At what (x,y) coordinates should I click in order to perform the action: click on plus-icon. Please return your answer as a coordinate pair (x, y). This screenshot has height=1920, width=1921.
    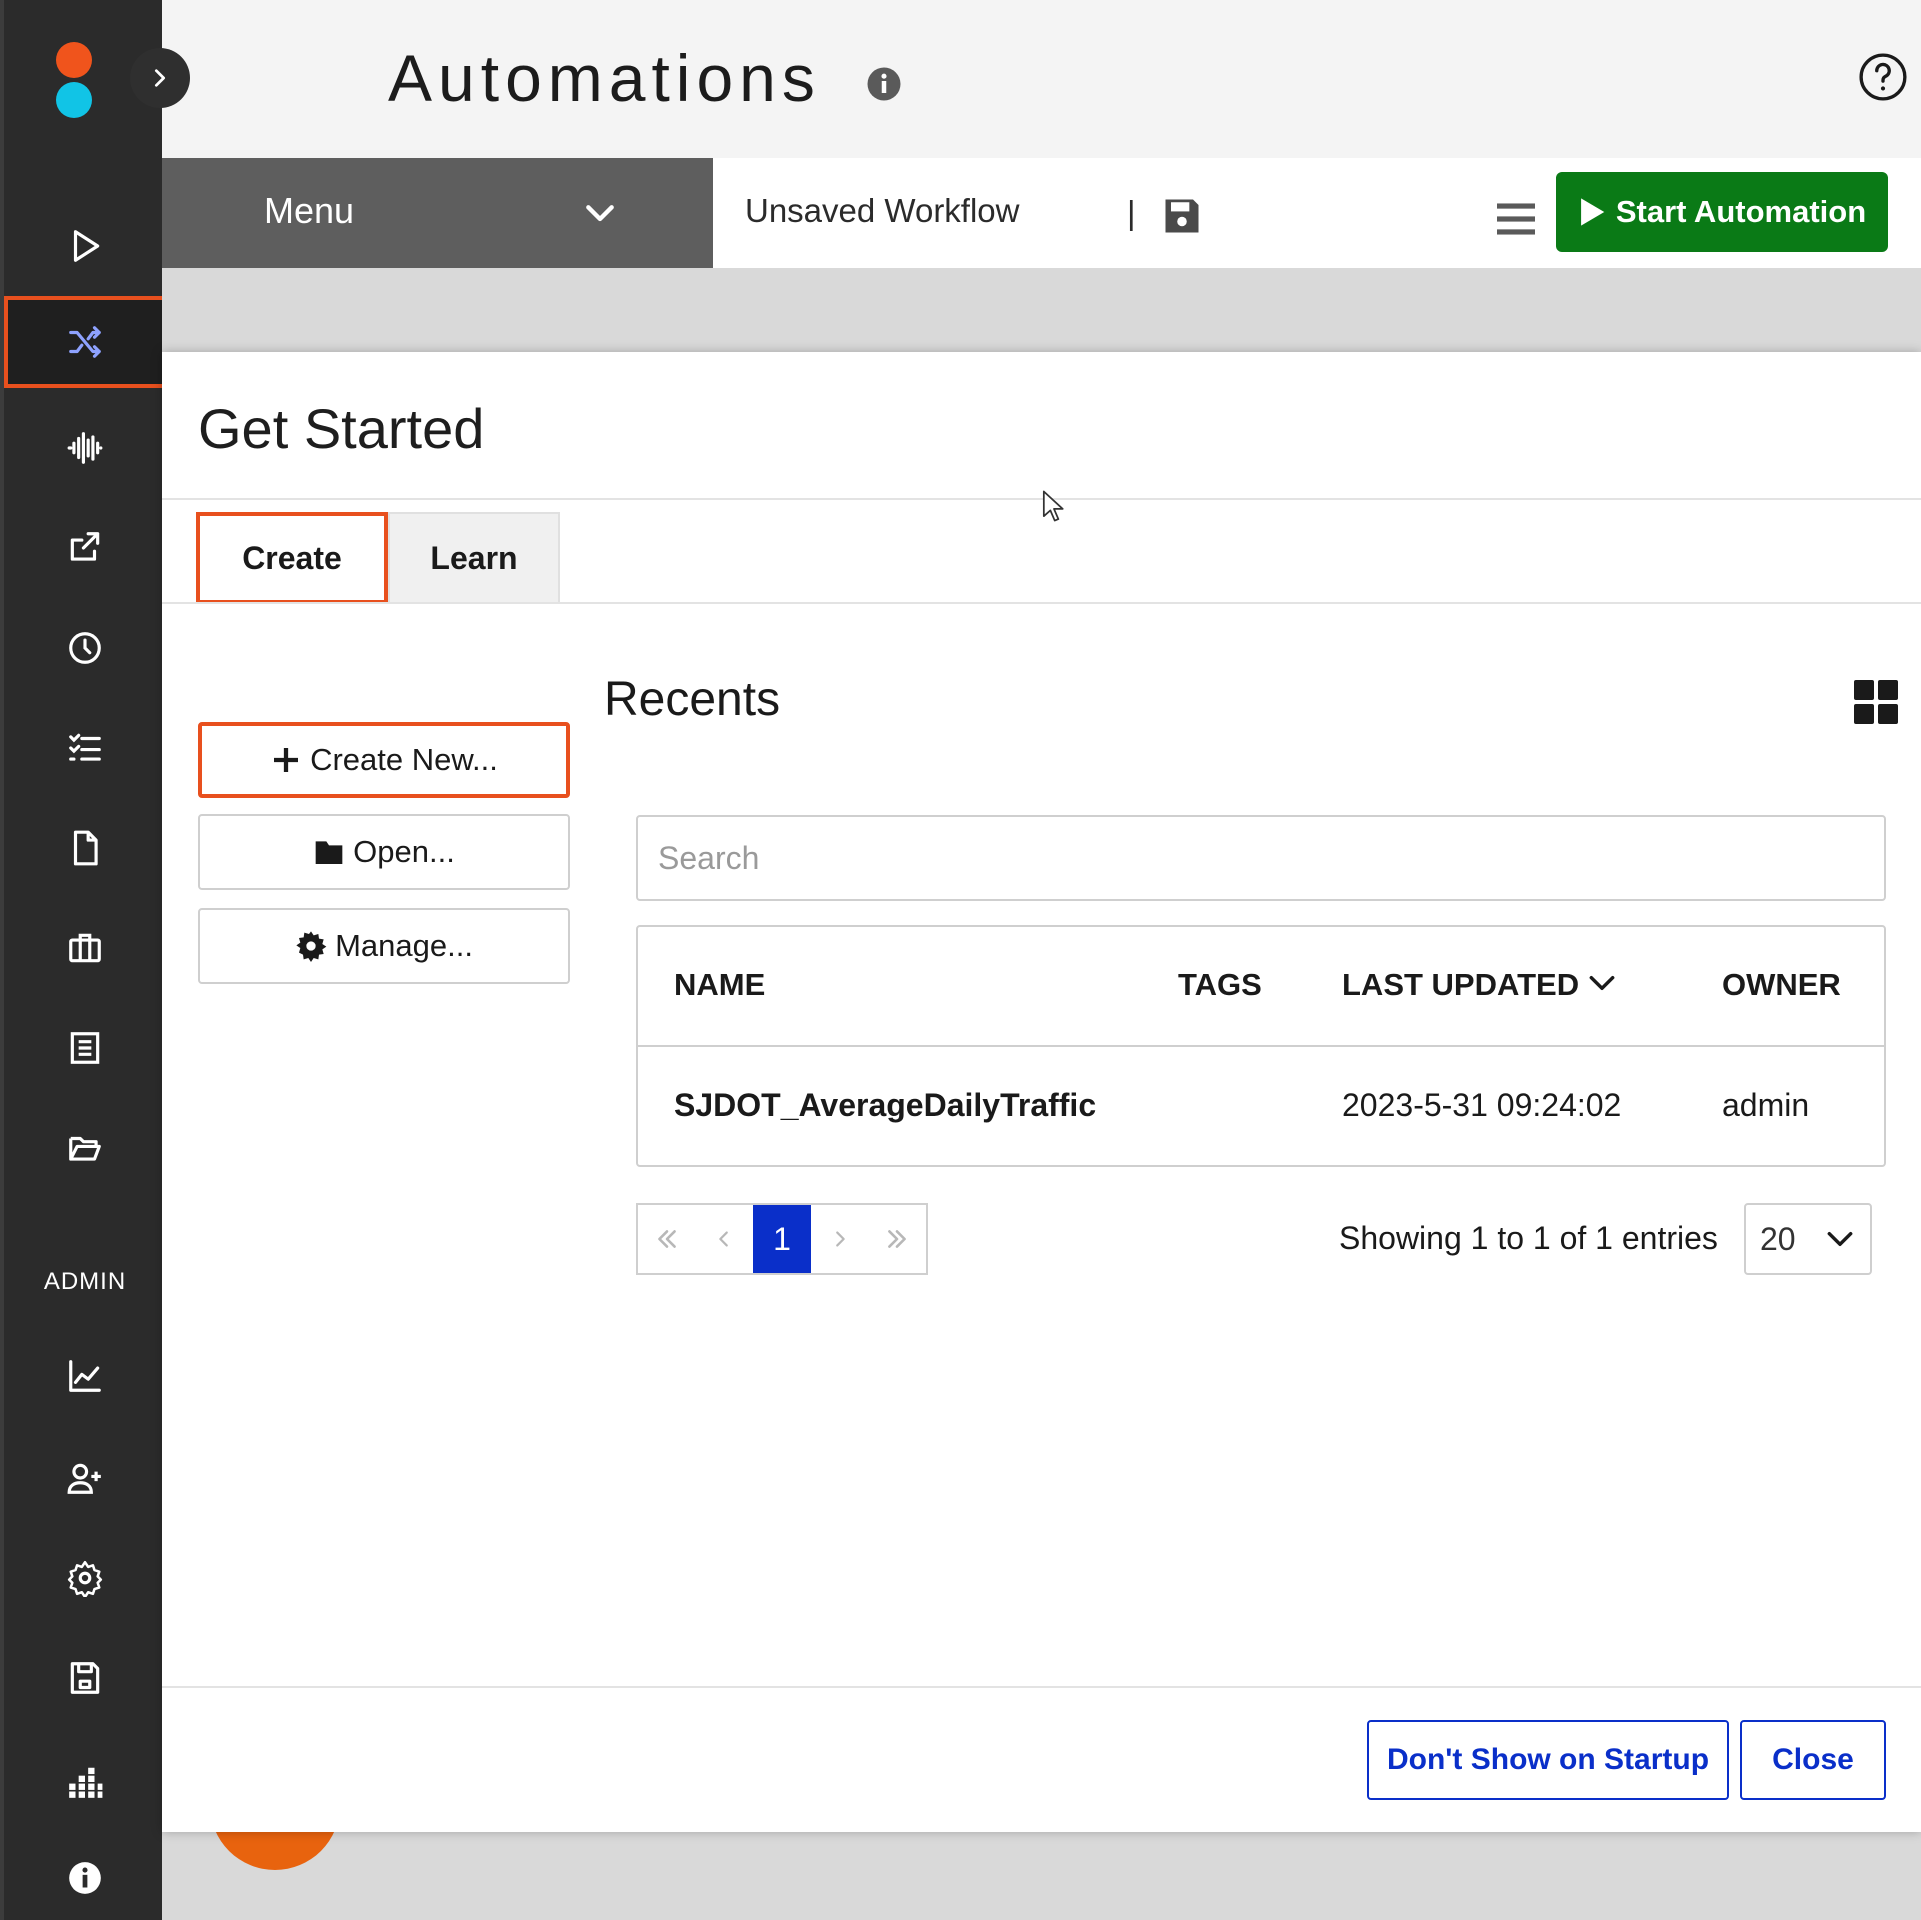
    Looking at the image, I should click on (286, 760).